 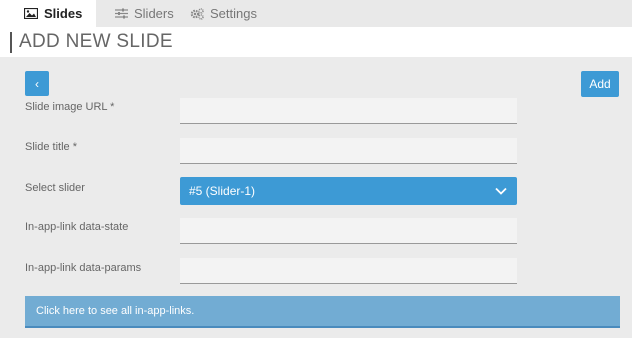 I want to click on data-params-label: In-app-link data-params, so click(x=83, y=268).